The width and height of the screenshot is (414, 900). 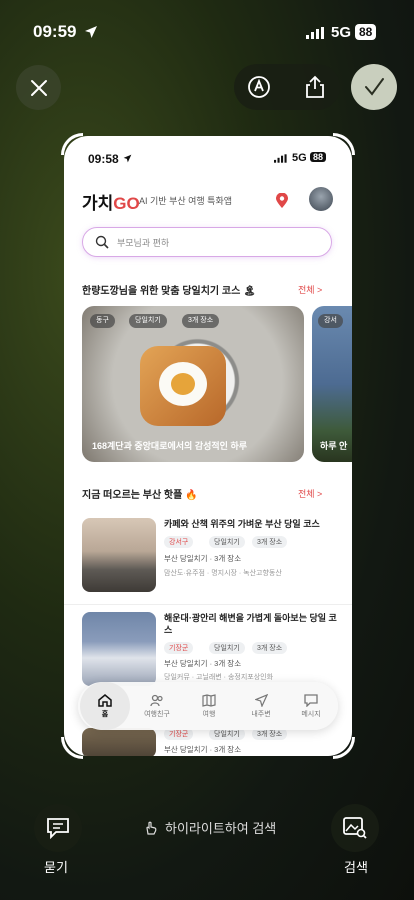 I want to click on chat-bubble-icon, so click(x=58, y=828).